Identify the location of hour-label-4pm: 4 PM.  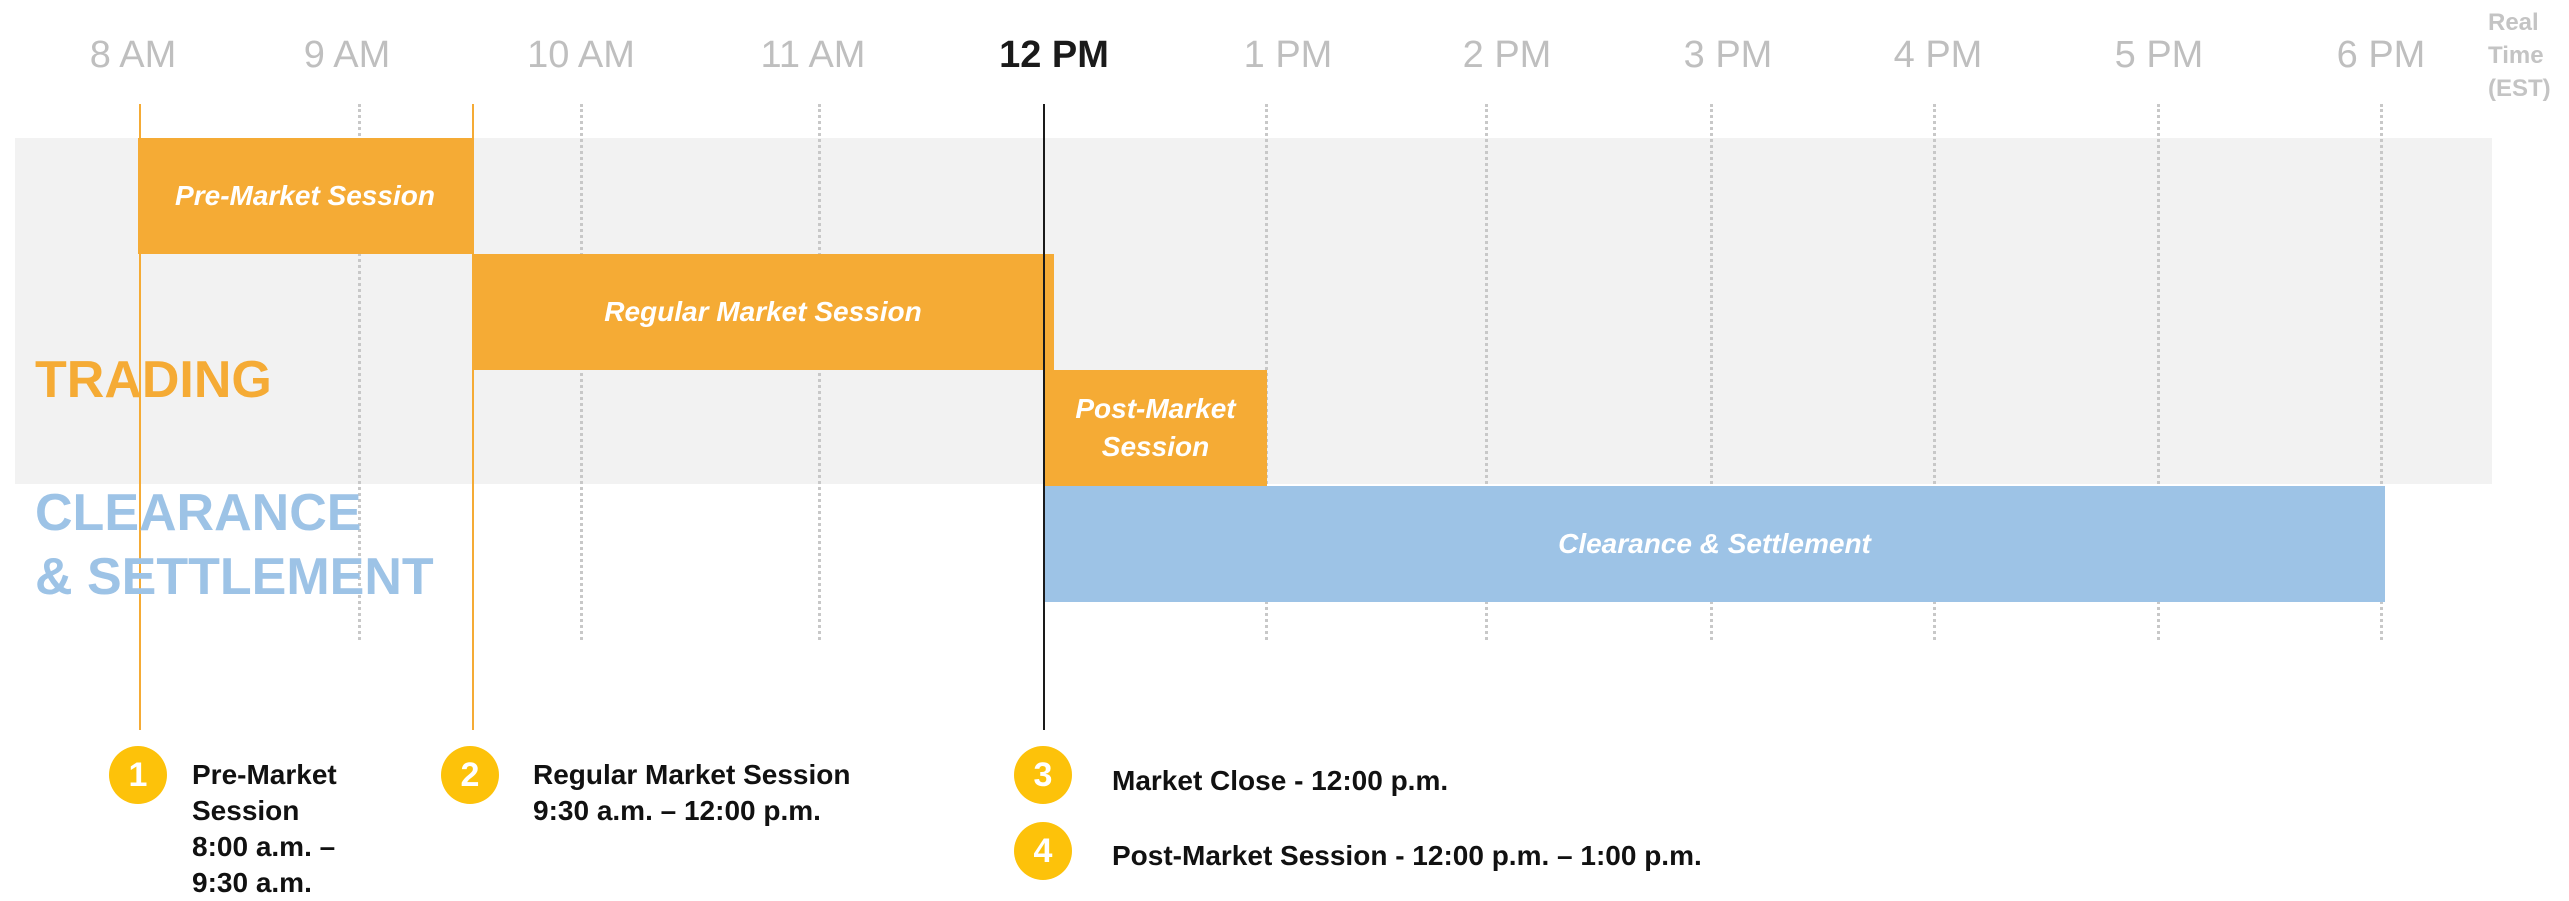
(1938, 55).